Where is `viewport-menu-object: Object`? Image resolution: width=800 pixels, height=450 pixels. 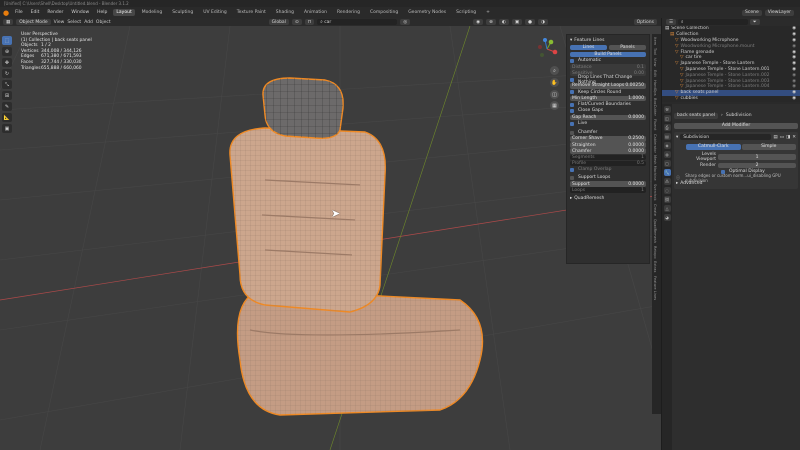 viewport-menu-object: Object is located at coordinates (103, 22).